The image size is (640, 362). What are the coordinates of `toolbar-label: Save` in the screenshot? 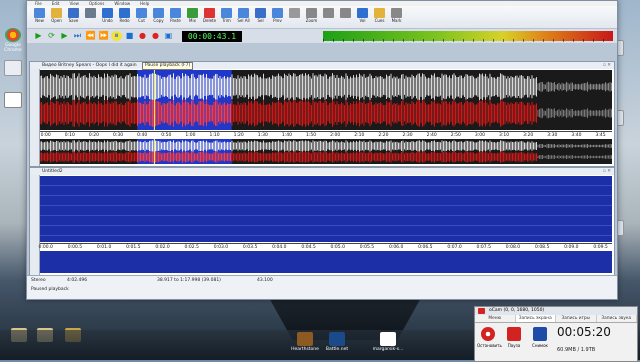 It's located at (73, 20).